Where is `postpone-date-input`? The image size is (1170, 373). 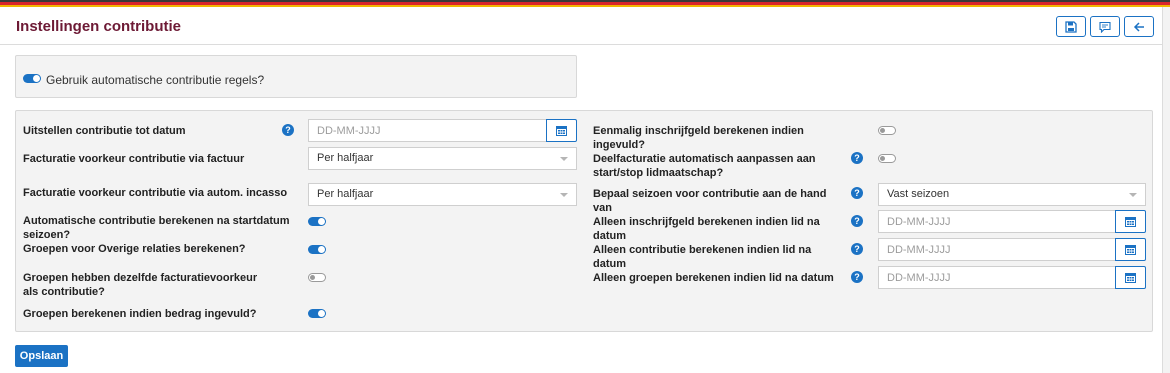
postpone-date-input is located at coordinates (427, 130).